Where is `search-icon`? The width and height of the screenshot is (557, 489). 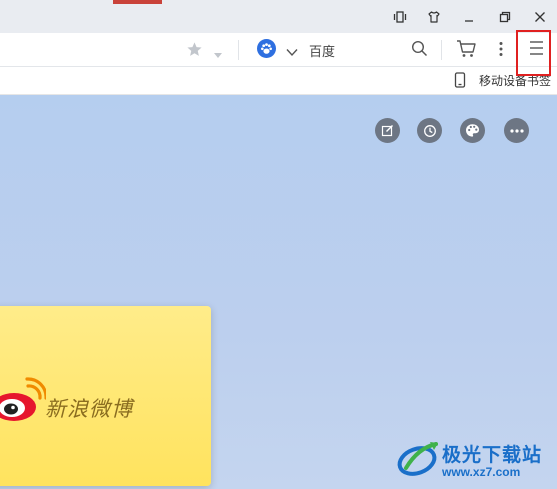
search-icon is located at coordinates (419, 51).